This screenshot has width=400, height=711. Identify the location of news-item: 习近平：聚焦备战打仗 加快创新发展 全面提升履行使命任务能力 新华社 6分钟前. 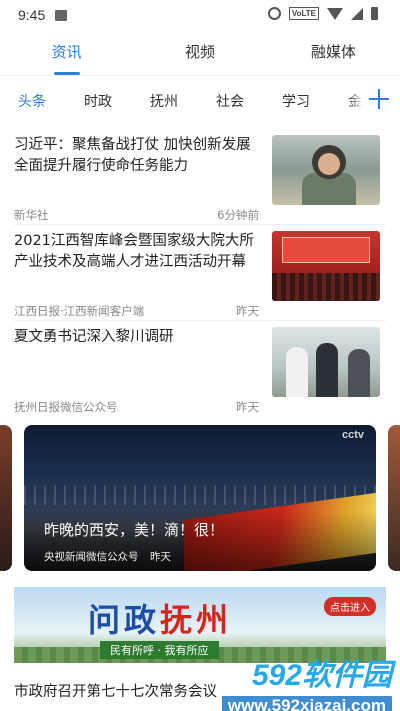
(200, 181).